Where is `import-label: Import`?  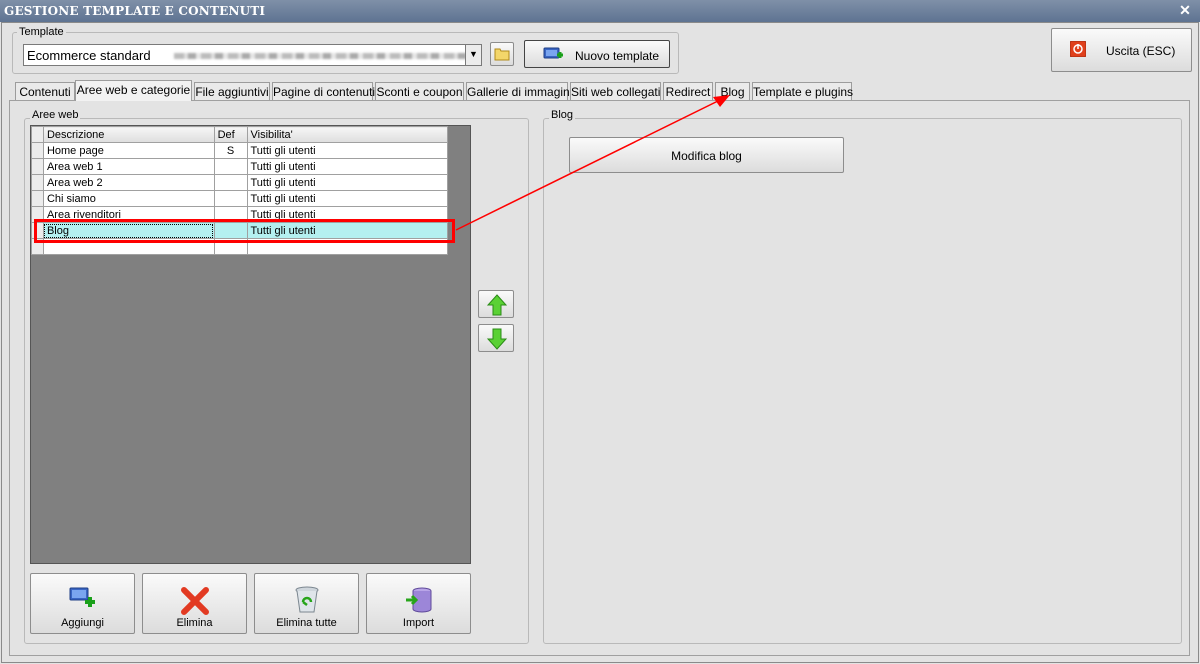
import-label: Import is located at coordinates (418, 623).